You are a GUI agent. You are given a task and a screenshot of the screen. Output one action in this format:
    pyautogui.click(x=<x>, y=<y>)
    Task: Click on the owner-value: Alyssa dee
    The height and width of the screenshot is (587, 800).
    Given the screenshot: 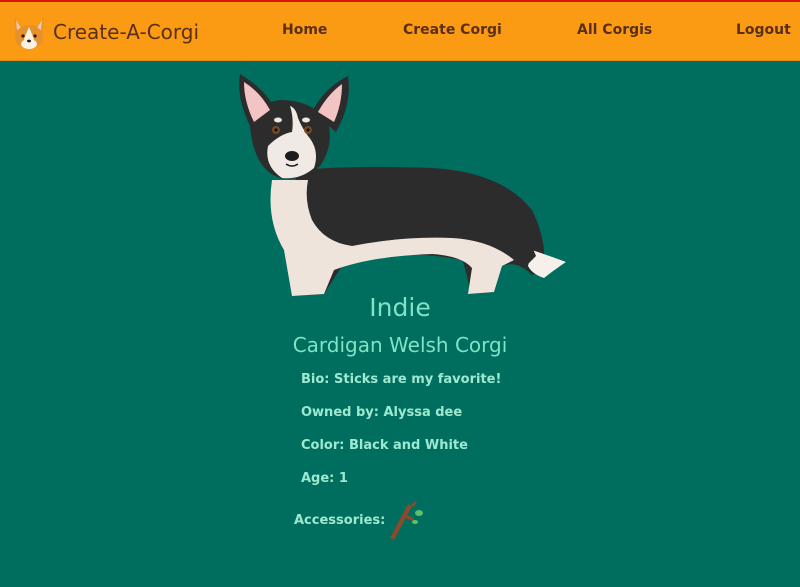 What is the action you would take?
    pyautogui.click(x=423, y=412)
    